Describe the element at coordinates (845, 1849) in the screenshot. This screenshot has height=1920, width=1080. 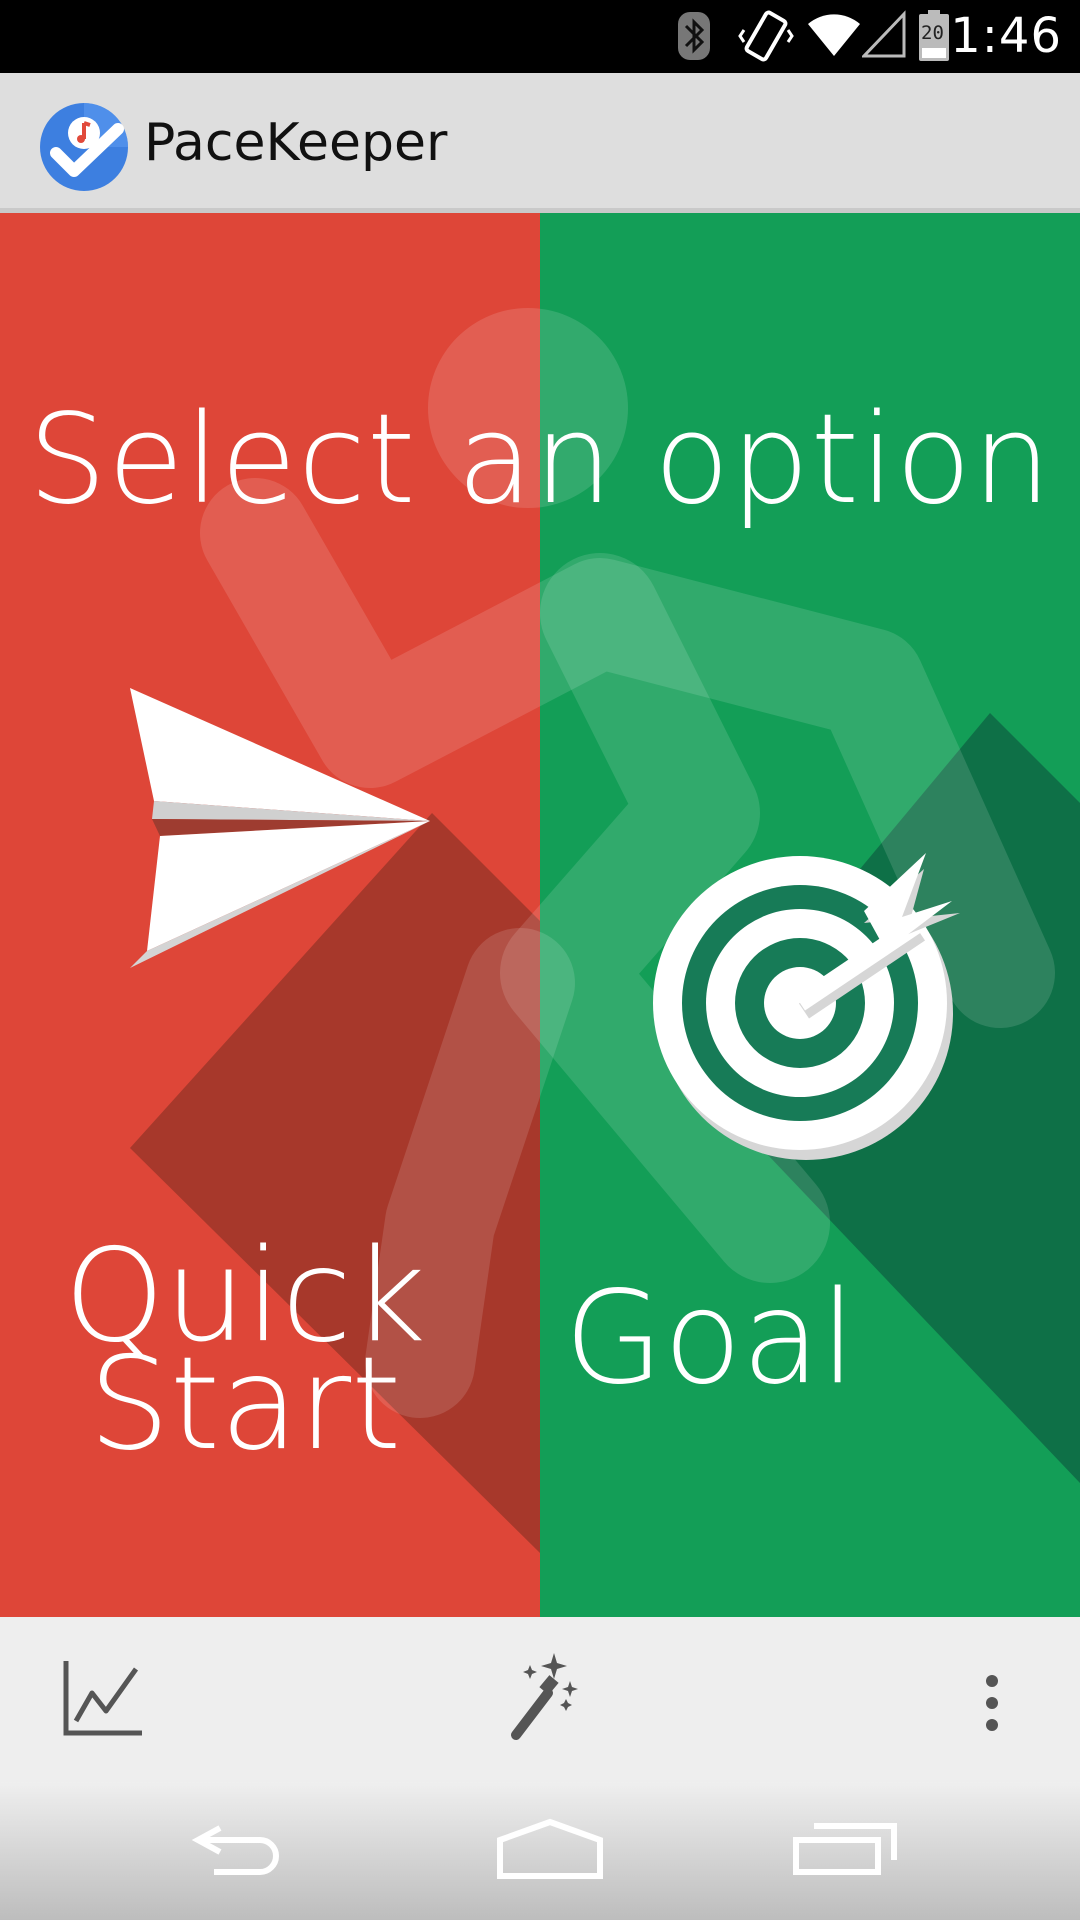
I see `recents-icon` at that location.